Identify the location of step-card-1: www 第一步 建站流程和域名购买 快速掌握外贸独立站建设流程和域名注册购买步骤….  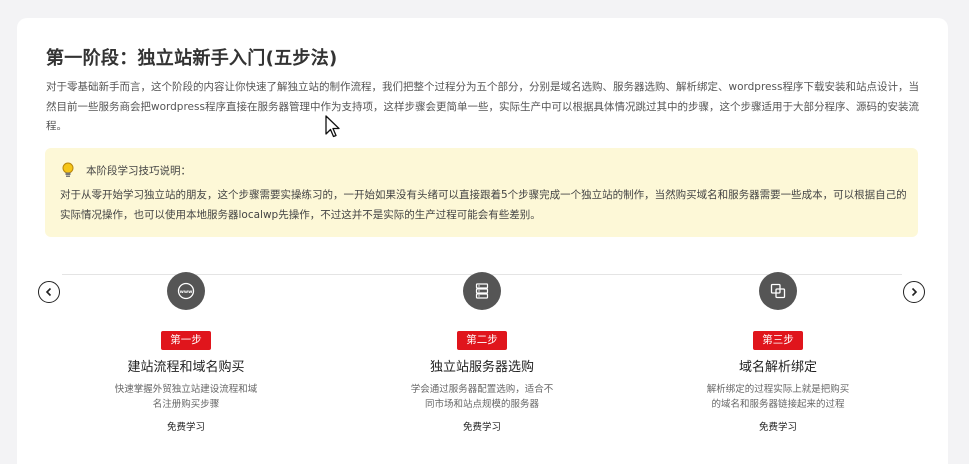
(186, 352).